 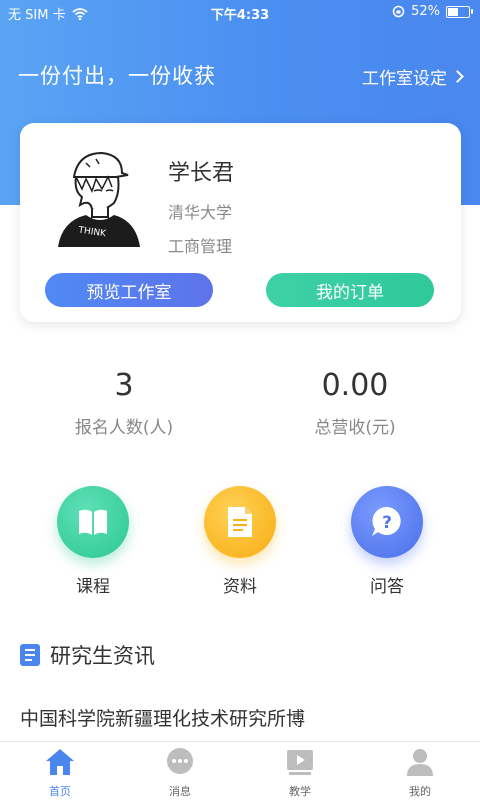 What do you see at coordinates (200, 212) in the screenshot?
I see `profile-school: 清华大学` at bounding box center [200, 212].